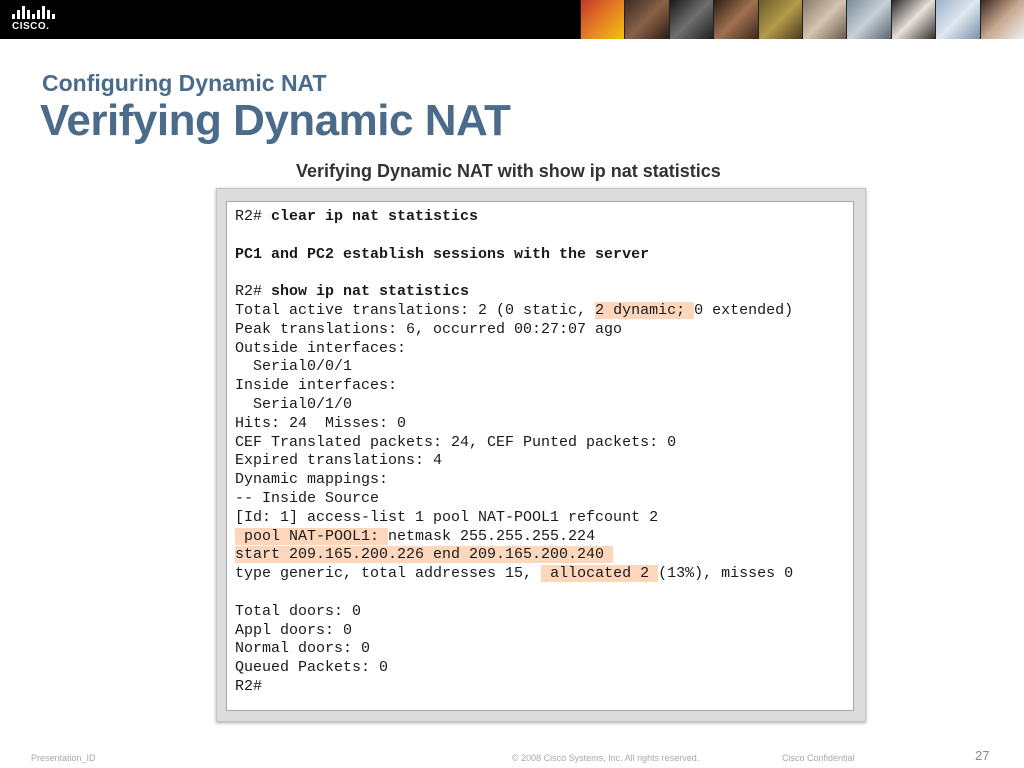 This screenshot has height=768, width=1024. Describe the element at coordinates (726, 574) in the screenshot. I see `terminal-text: (13%), misses 0` at that location.